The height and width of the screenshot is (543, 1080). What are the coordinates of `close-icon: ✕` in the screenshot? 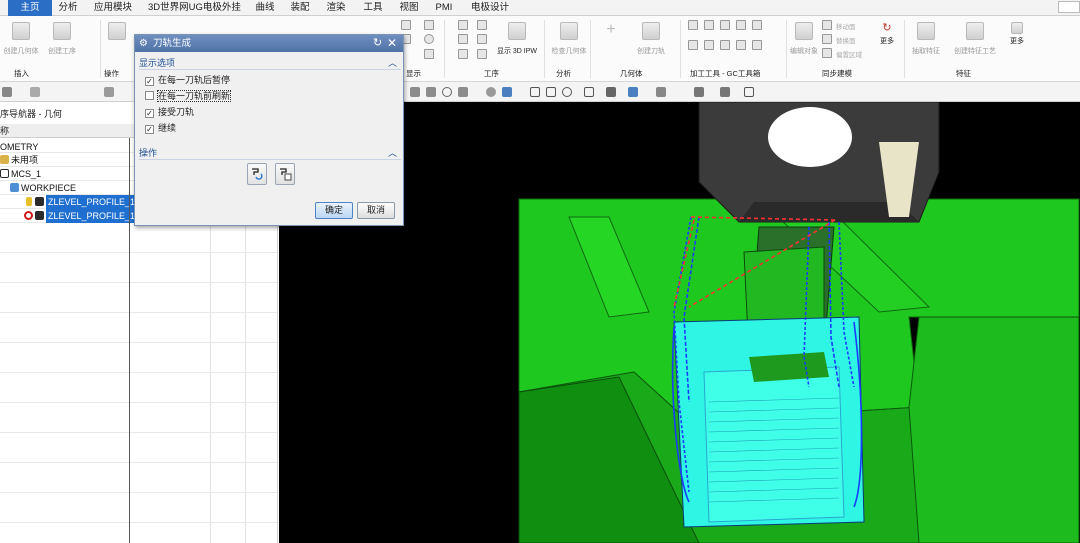 It's located at (393, 43).